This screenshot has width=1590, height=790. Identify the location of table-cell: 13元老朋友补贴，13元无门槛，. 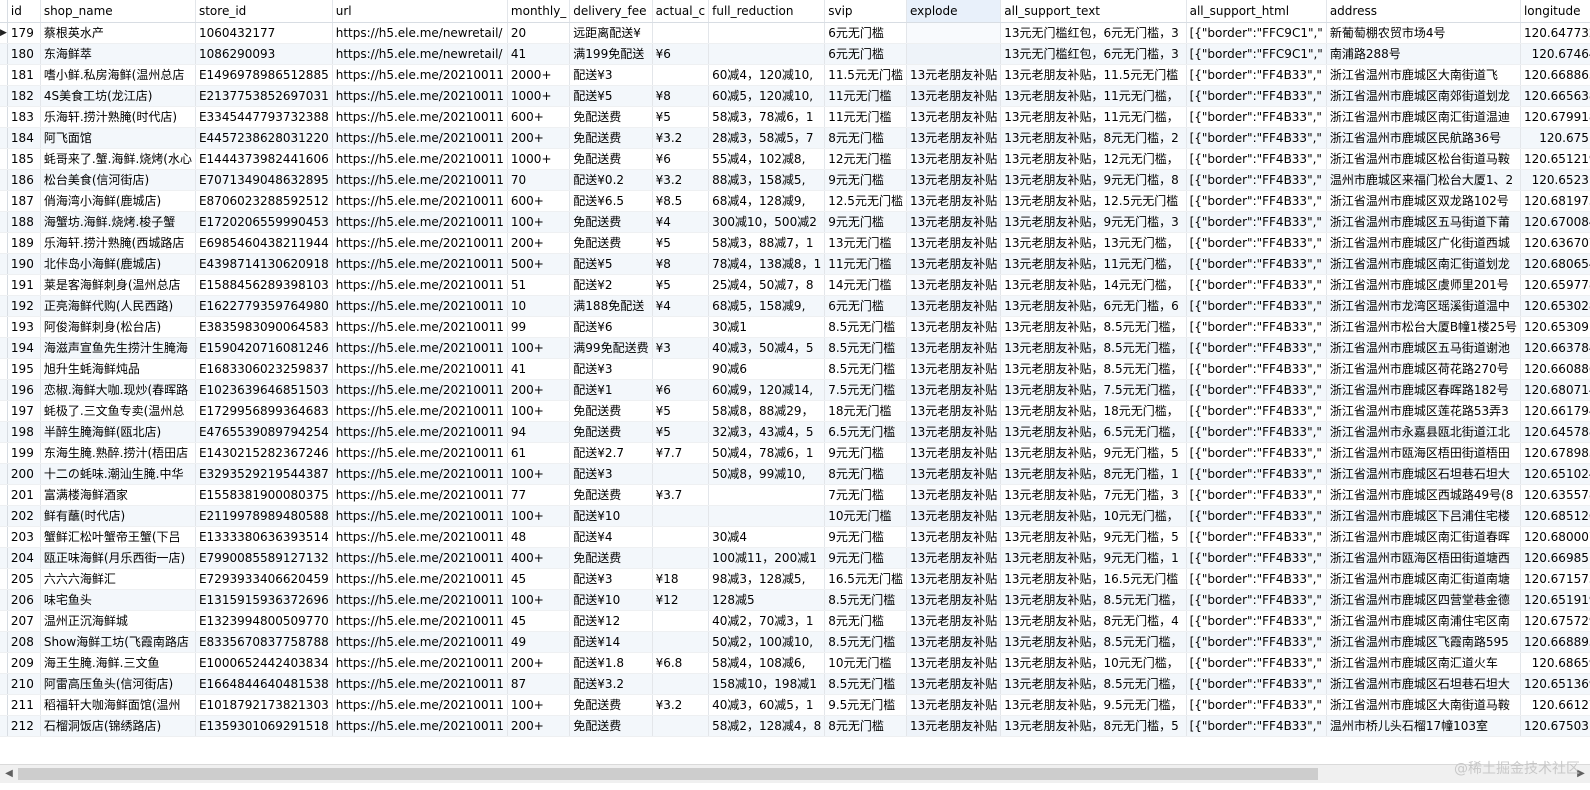
(1093, 243).